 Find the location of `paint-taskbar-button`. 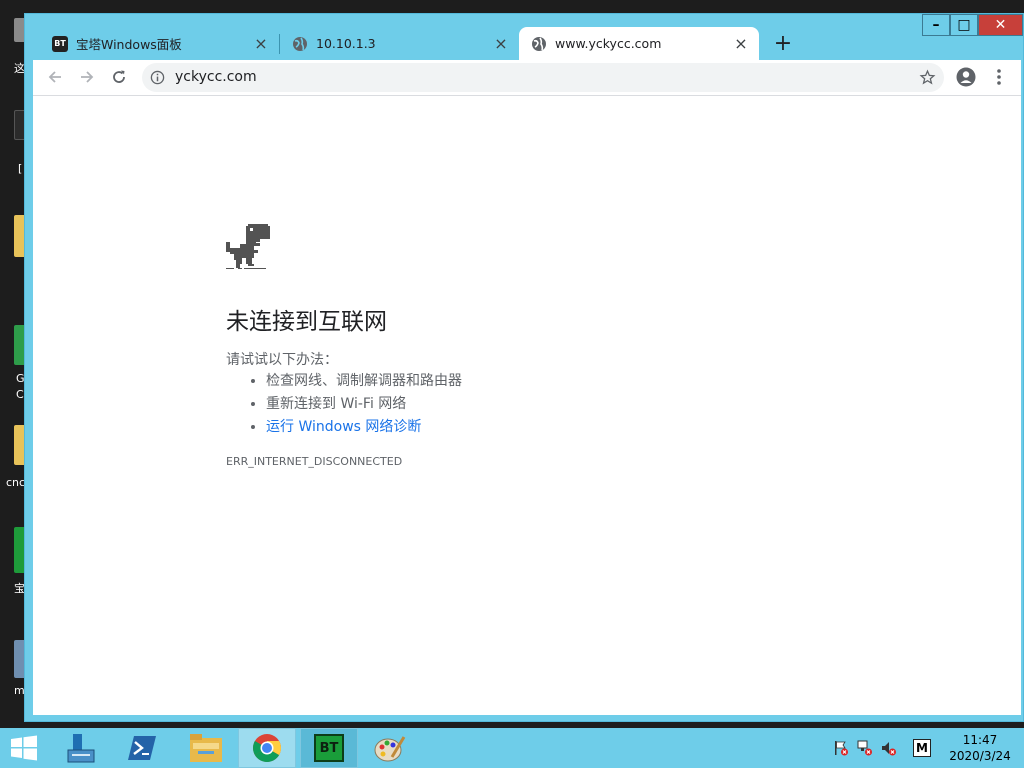

paint-taskbar-button is located at coordinates (390, 748).